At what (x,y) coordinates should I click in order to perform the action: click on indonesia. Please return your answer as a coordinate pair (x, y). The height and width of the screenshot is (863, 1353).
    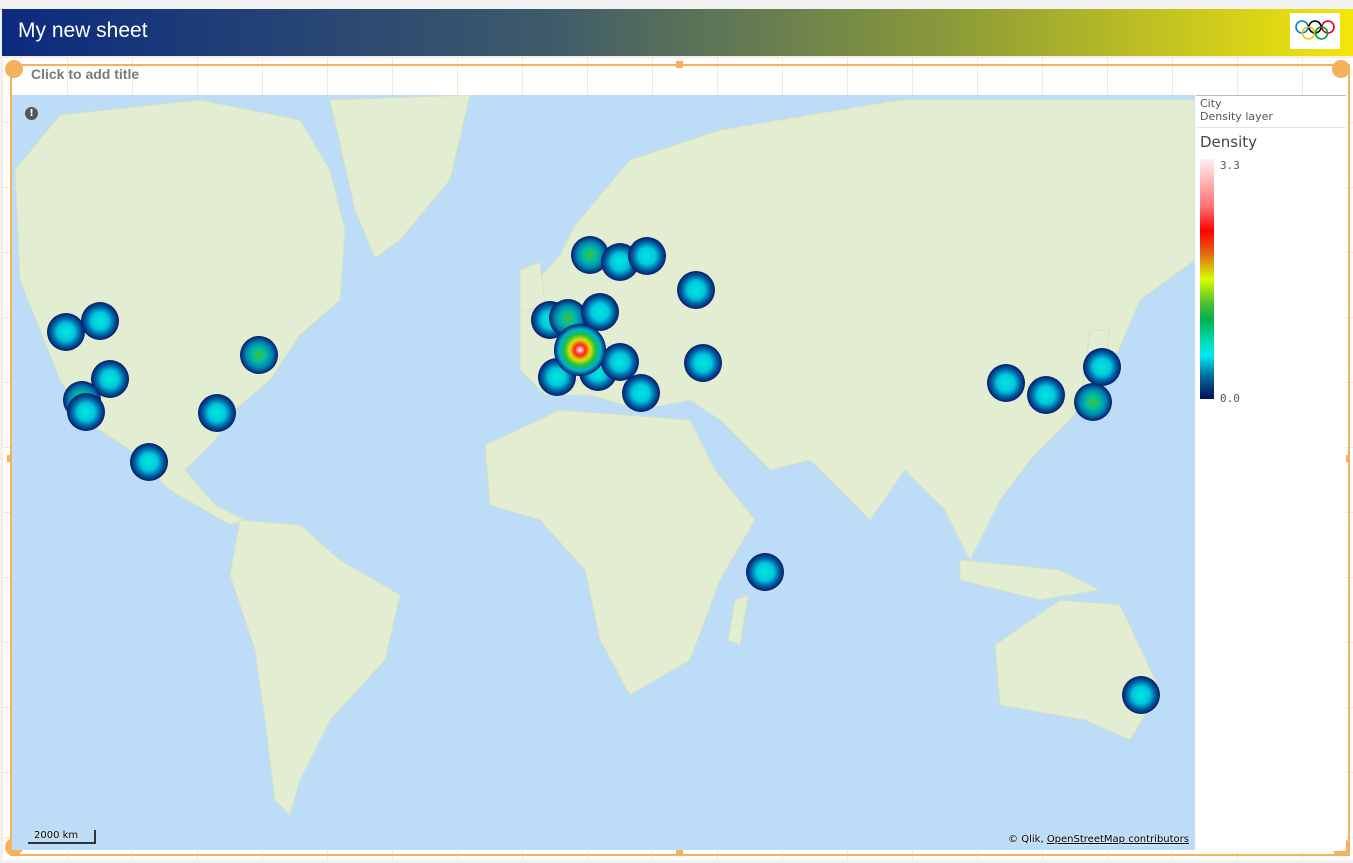
    Looking at the image, I should click on (1030, 580).